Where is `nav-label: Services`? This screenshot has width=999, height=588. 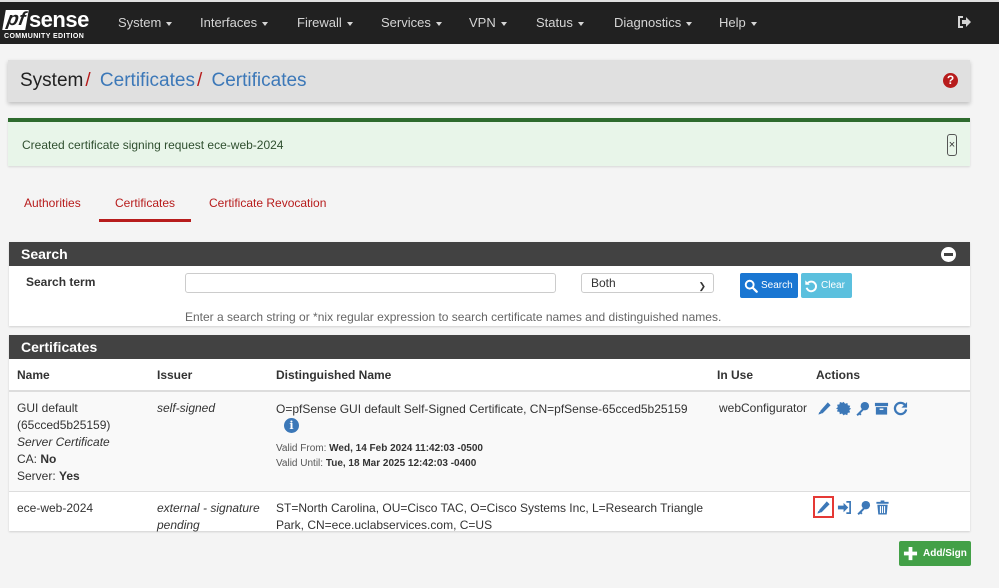 nav-label: Services is located at coordinates (406, 22).